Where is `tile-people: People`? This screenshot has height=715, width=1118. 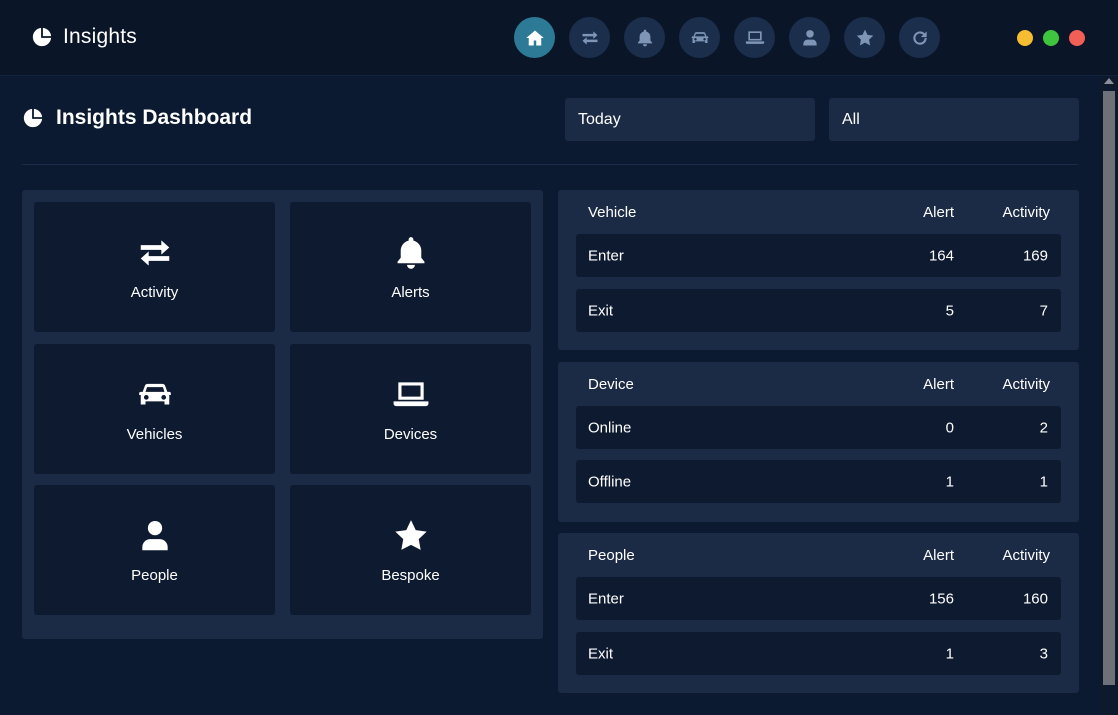
tile-people: People is located at coordinates (154, 550).